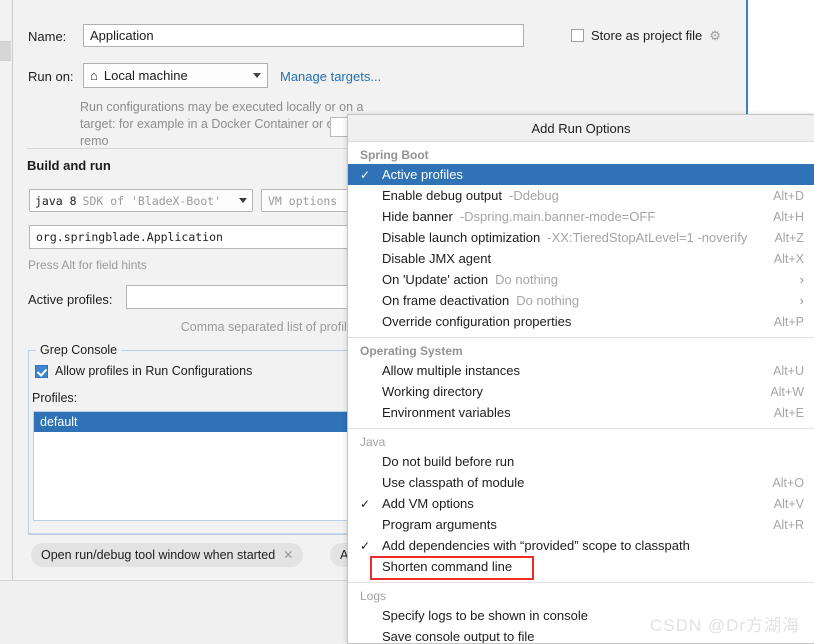  What do you see at coordinates (581, 482) in the screenshot?
I see `menu-item-use-classpath-of-module: Use classpath of module Alt+O` at bounding box center [581, 482].